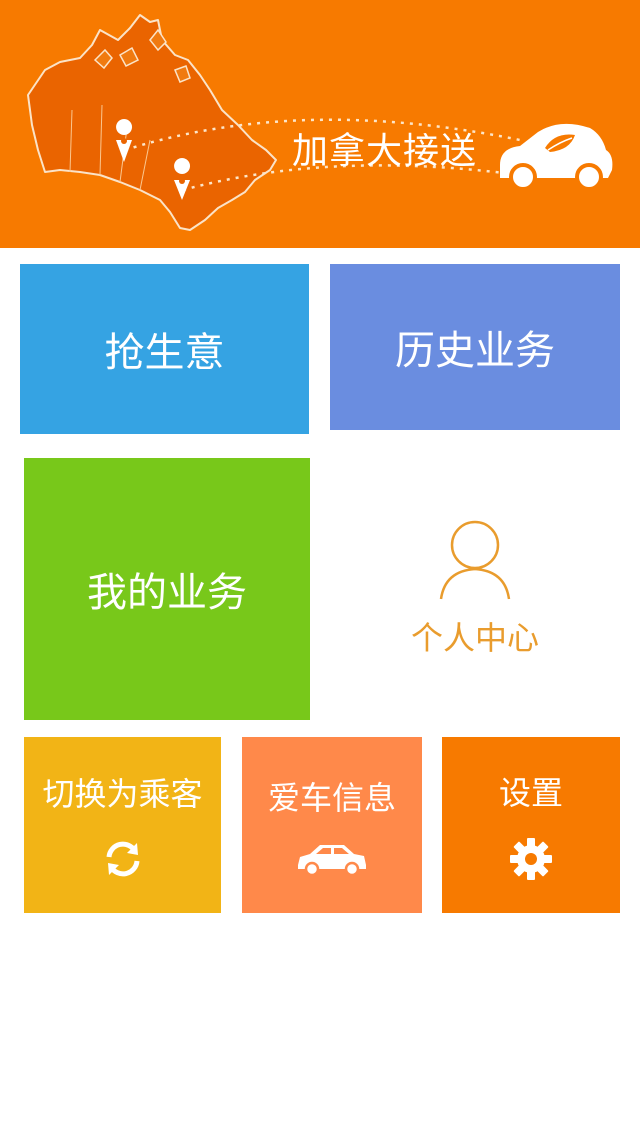  Describe the element at coordinates (167, 593) in the screenshot. I see `my-business-label: 我的业务` at that location.